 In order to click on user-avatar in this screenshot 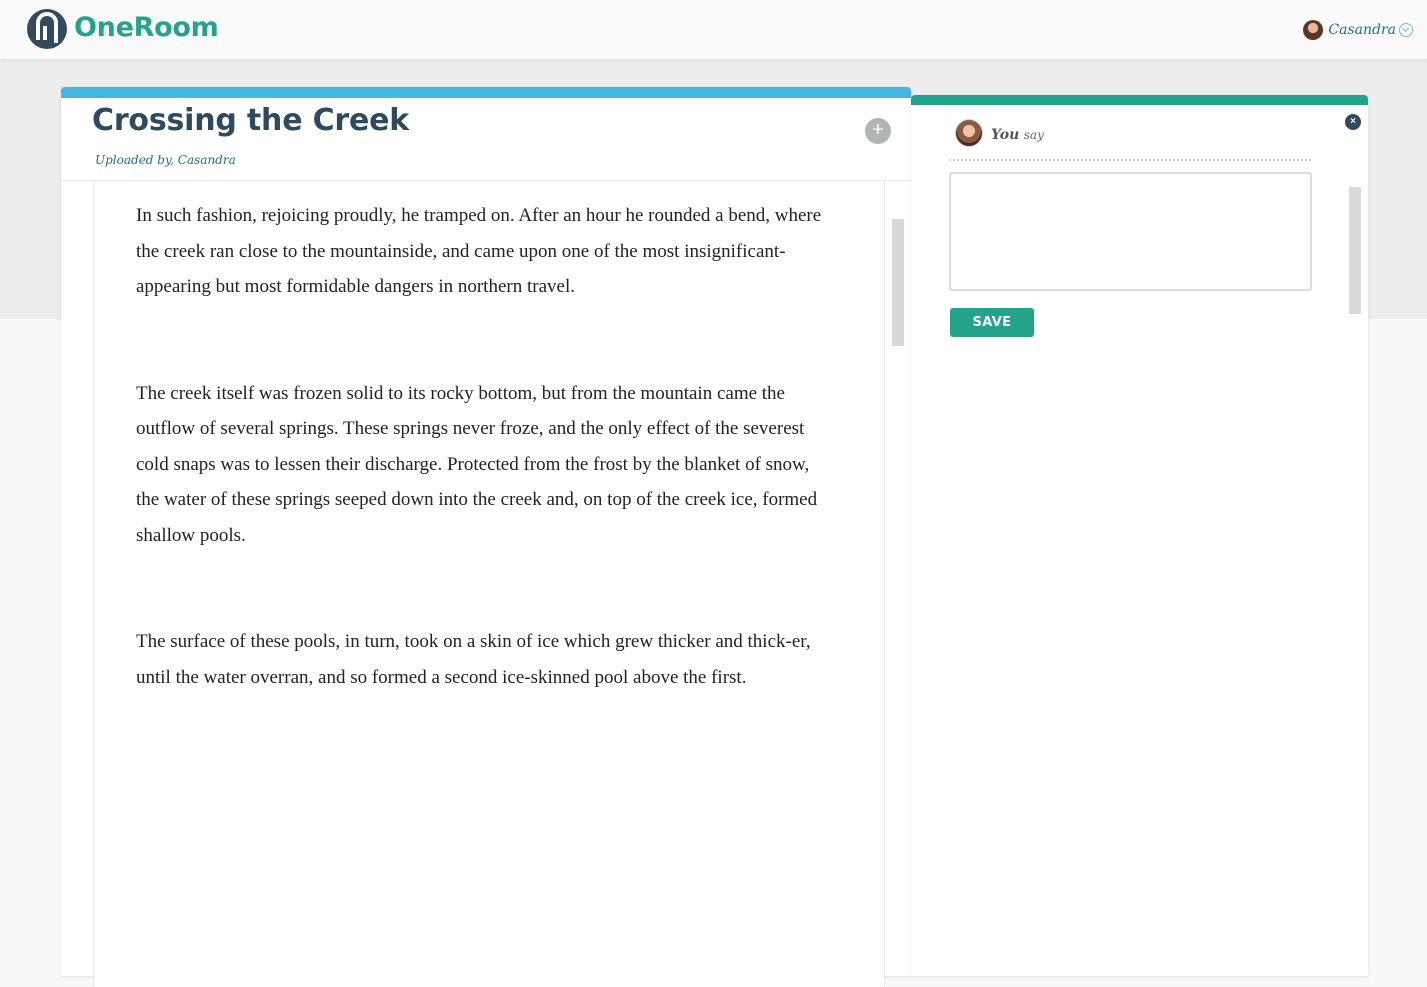, I will do `click(1313, 30)`.